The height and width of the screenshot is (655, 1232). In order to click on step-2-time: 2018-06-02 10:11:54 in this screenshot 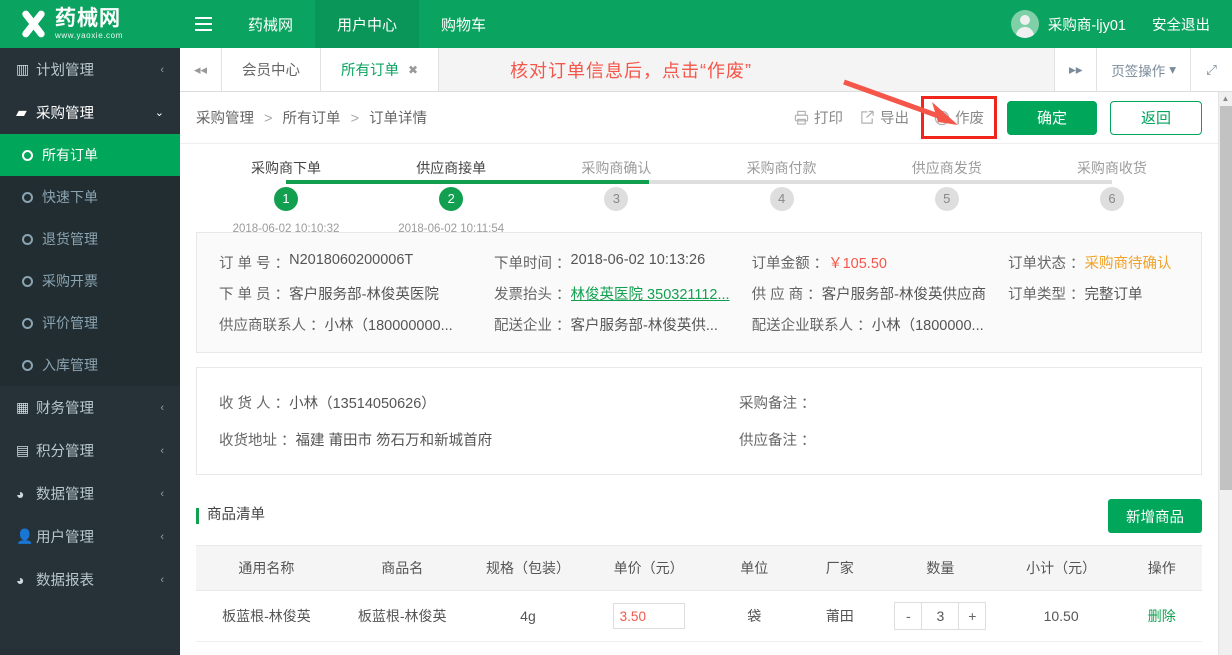, I will do `click(451, 229)`.